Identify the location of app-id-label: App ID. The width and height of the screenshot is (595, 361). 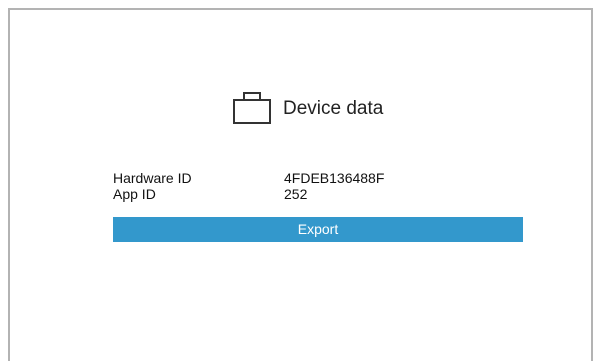
(134, 194).